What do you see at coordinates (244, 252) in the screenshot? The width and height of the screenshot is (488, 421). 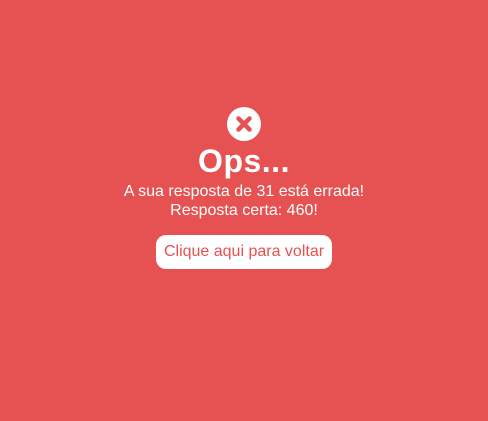 I see `back-button: Clique aqui para voltar` at bounding box center [244, 252].